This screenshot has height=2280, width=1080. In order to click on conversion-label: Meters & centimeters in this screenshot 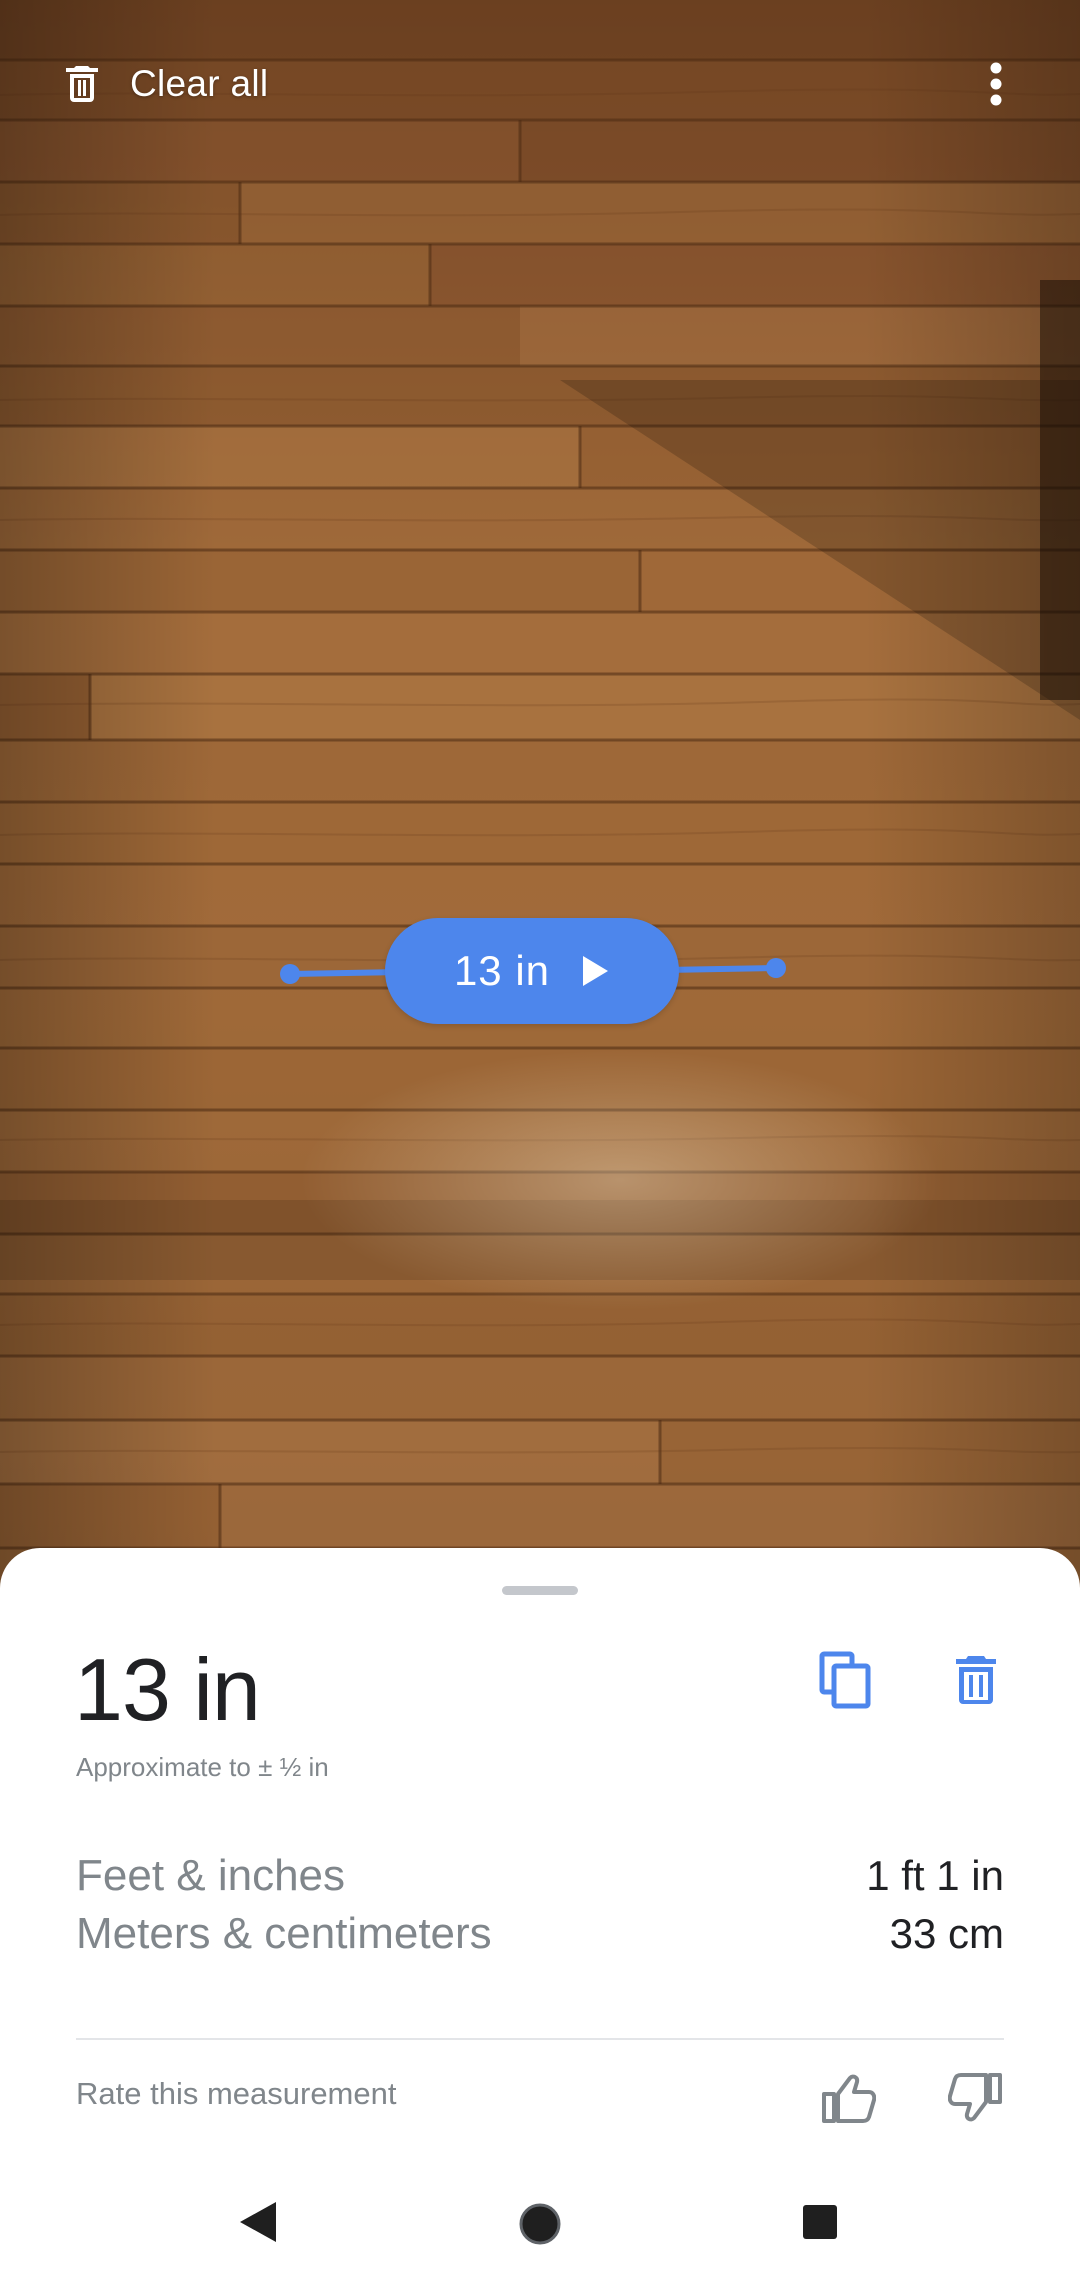, I will do `click(284, 1933)`.